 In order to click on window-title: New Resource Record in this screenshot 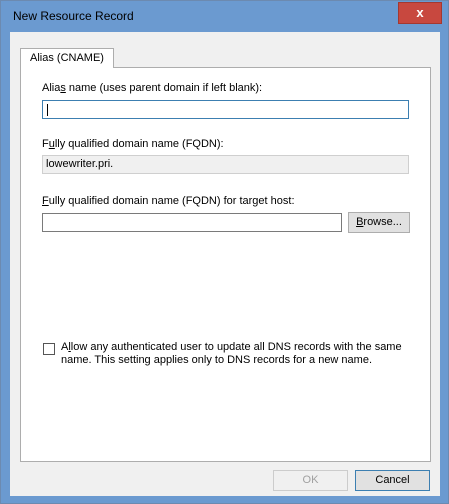, I will do `click(73, 16)`.